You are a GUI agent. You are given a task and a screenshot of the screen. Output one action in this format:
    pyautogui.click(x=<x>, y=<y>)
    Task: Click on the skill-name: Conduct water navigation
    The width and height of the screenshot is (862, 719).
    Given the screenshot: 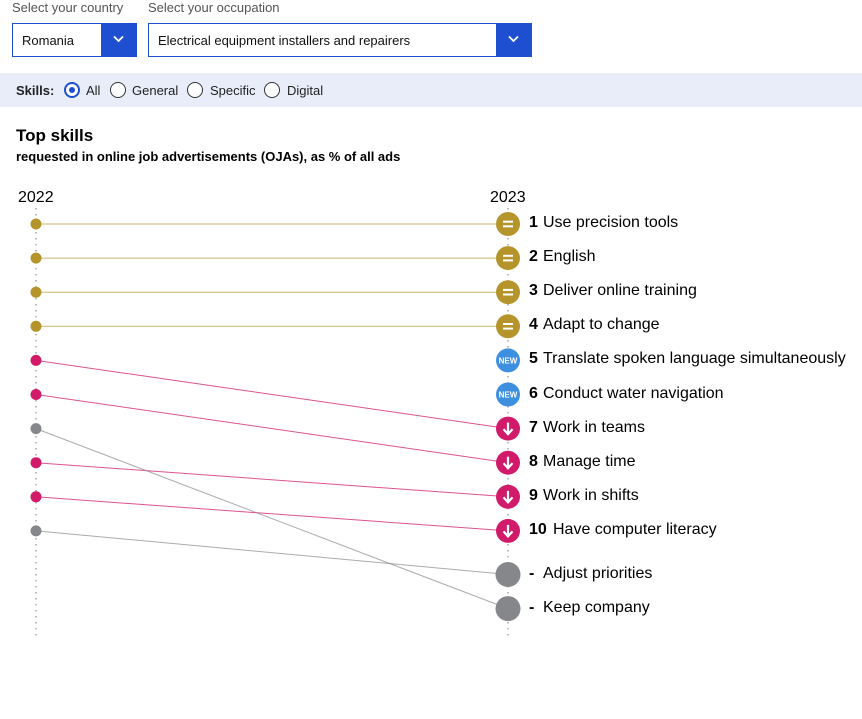 What is the action you would take?
    pyautogui.click(x=633, y=393)
    